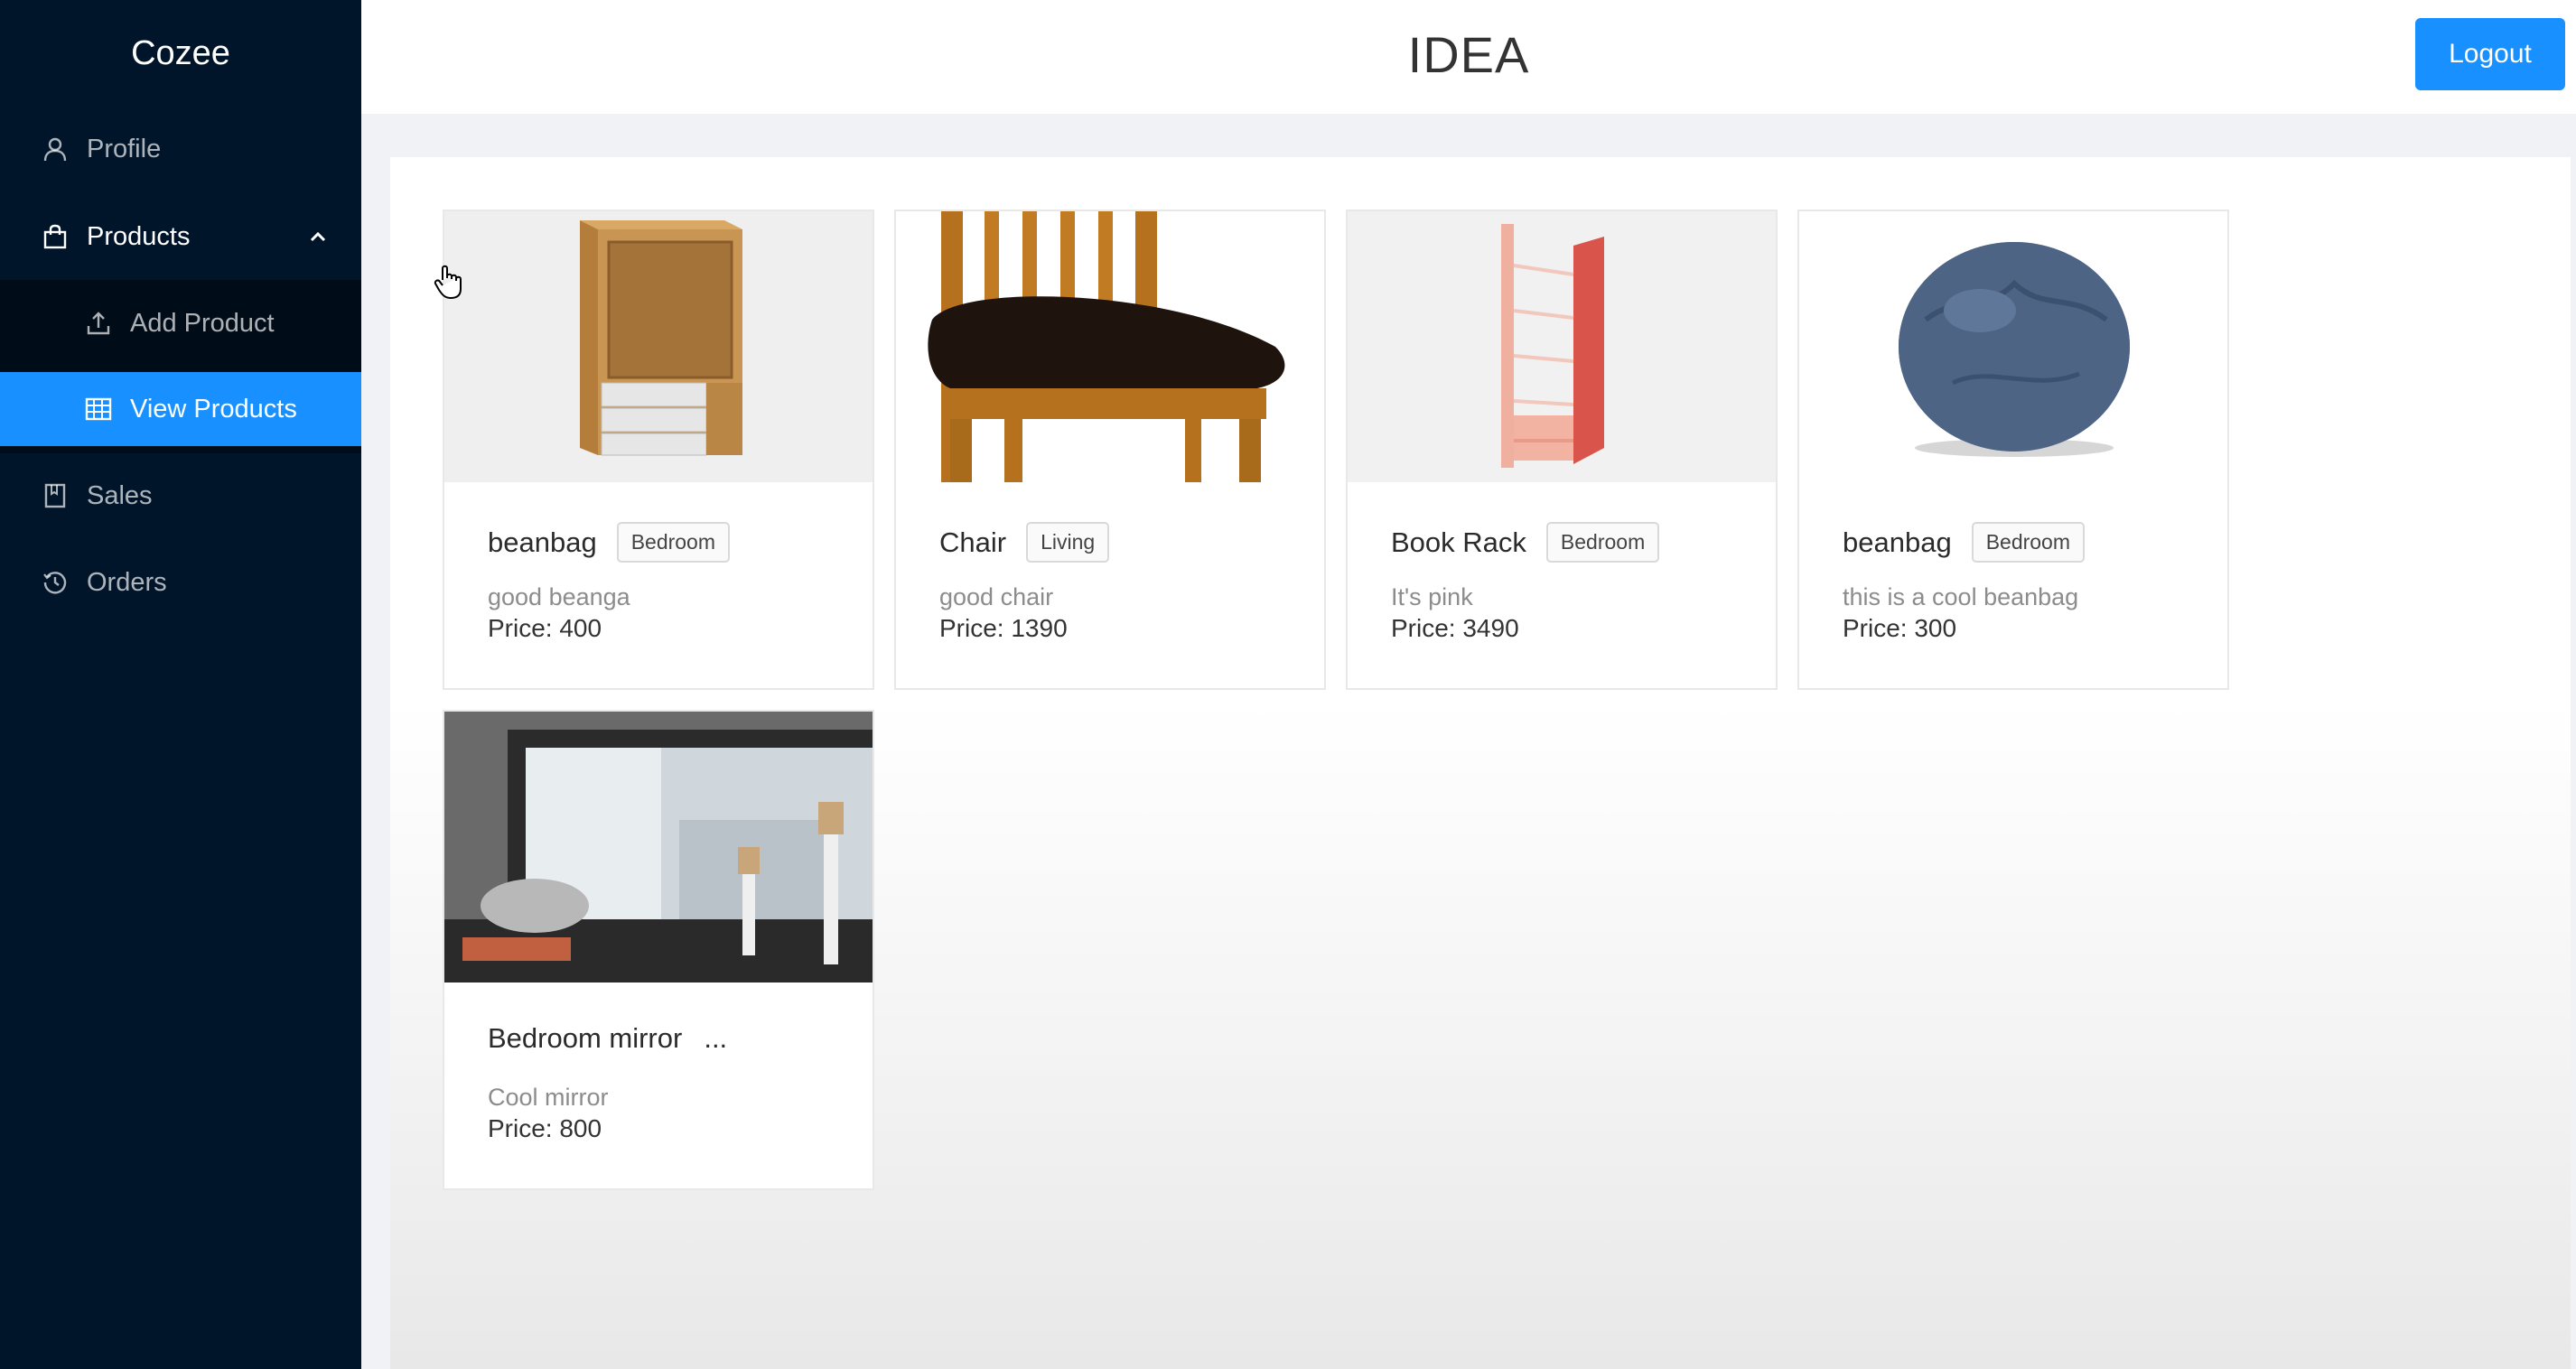 Image resolution: width=2576 pixels, height=1369 pixels. Describe the element at coordinates (1562, 347) in the screenshot. I see `product-image-book-rack` at that location.